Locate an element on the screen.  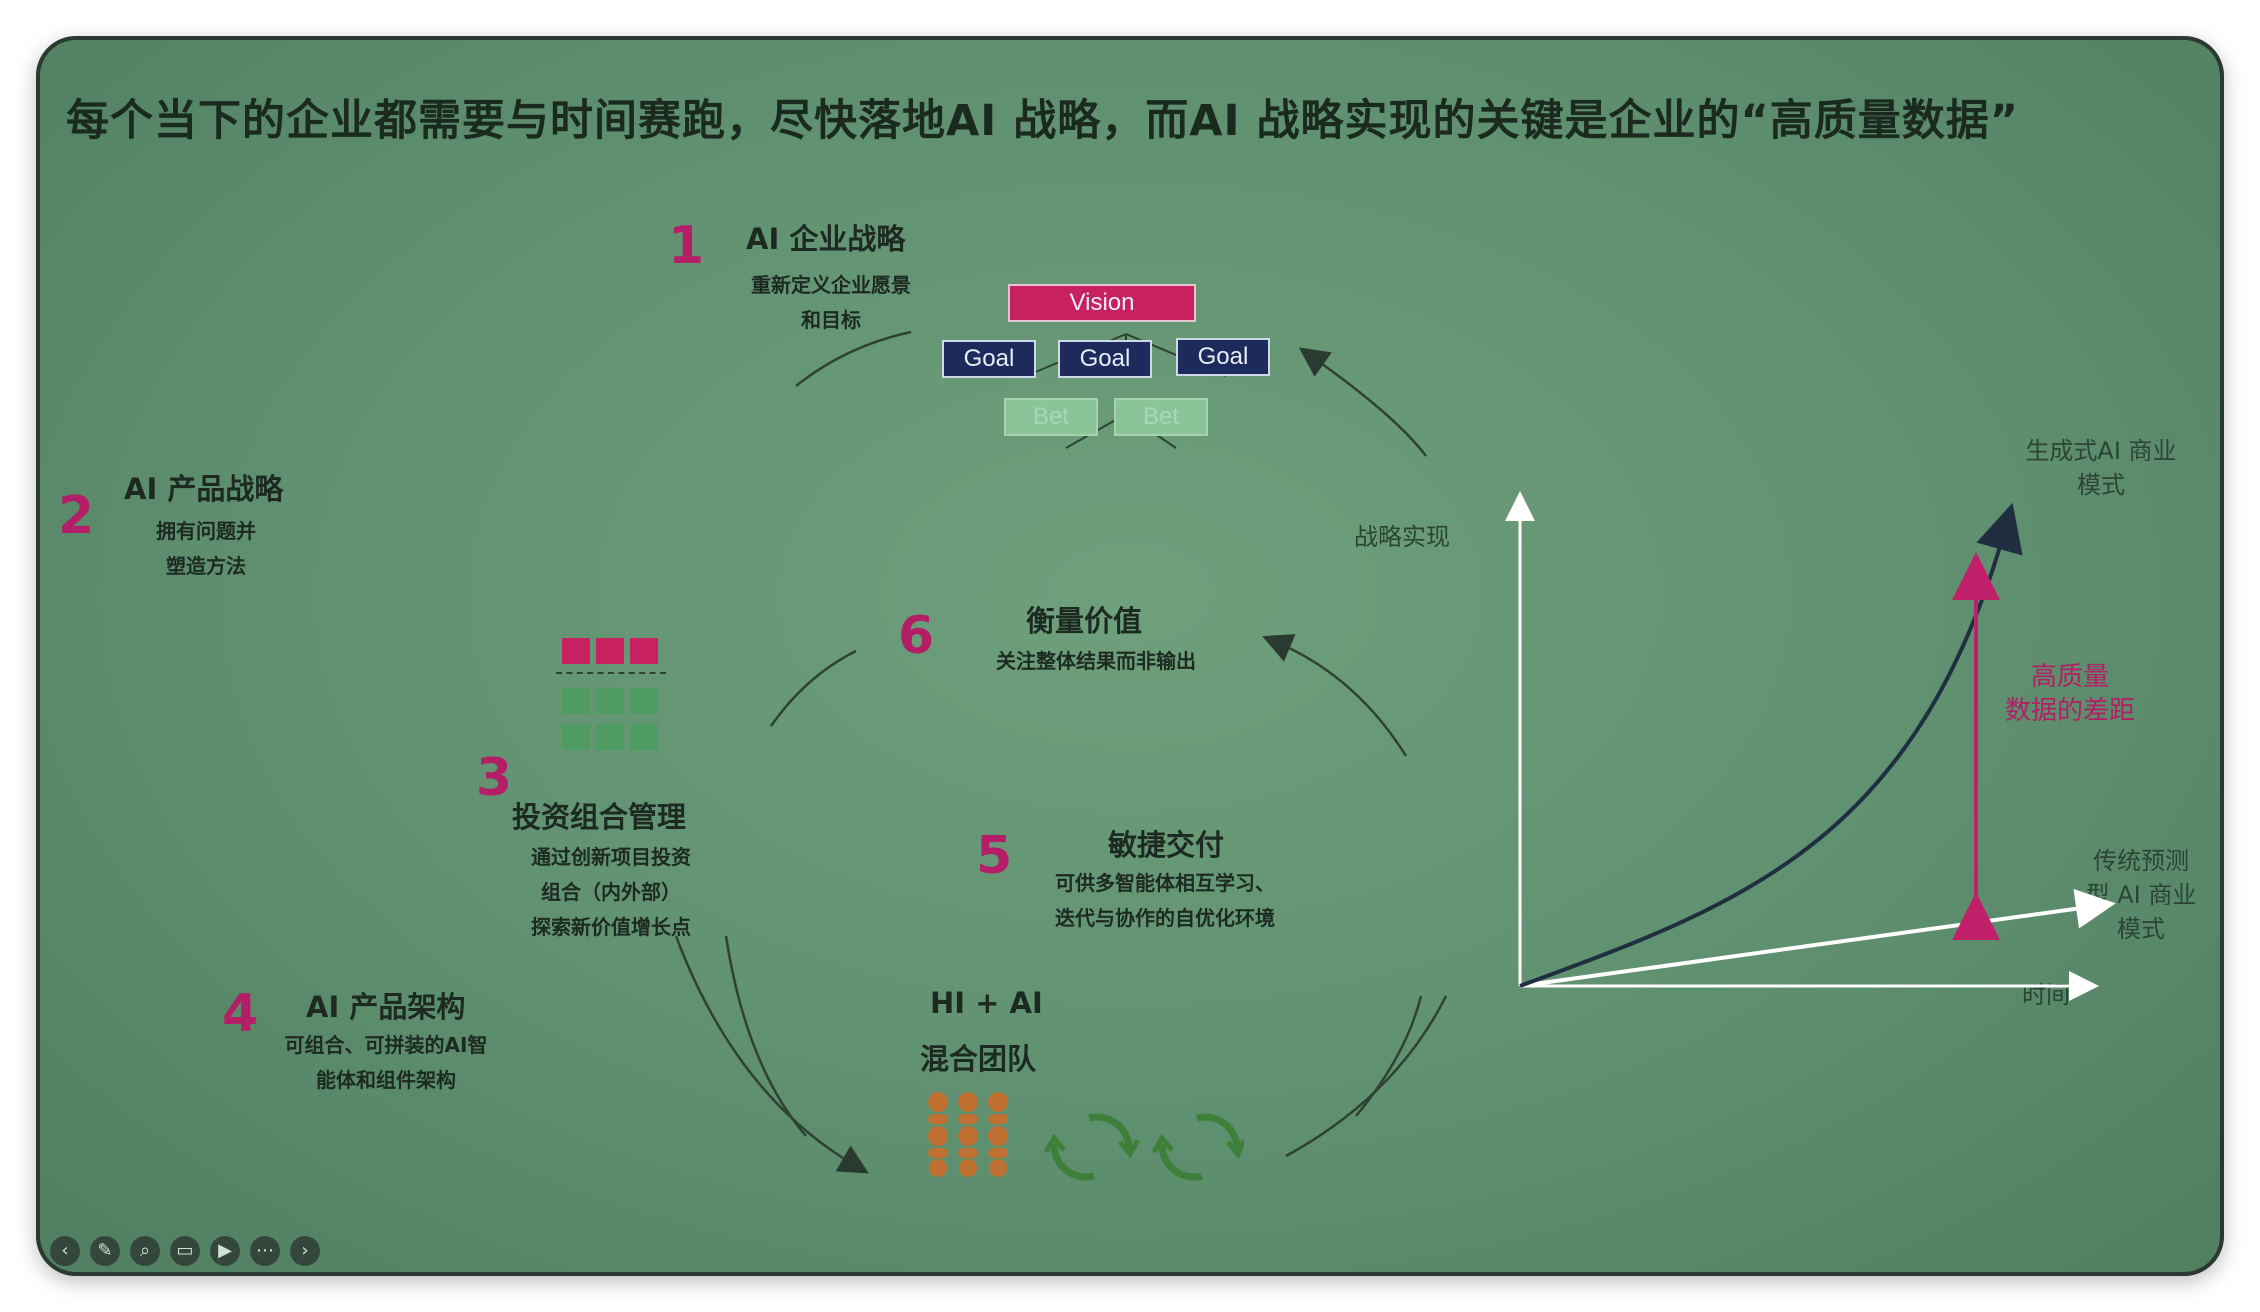
forward-icon: › is located at coordinates (305, 1251).